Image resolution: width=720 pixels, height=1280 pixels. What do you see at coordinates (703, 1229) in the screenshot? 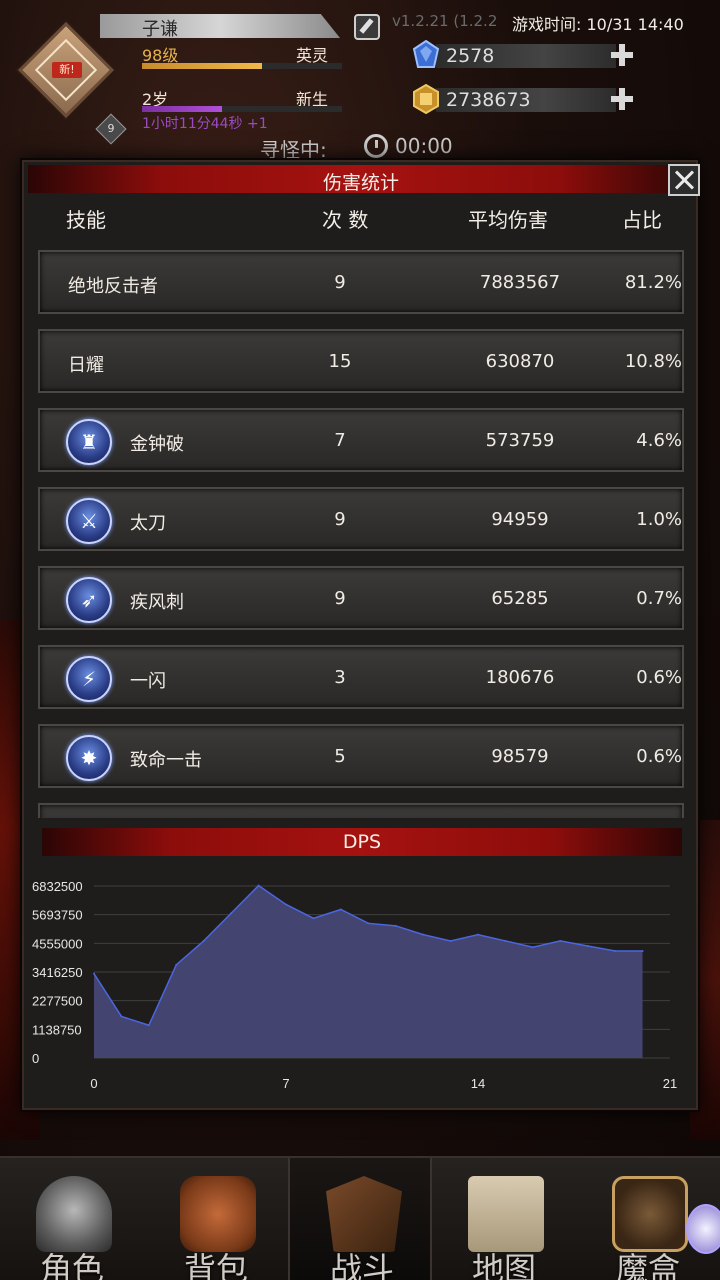
I see `vip-badge` at bounding box center [703, 1229].